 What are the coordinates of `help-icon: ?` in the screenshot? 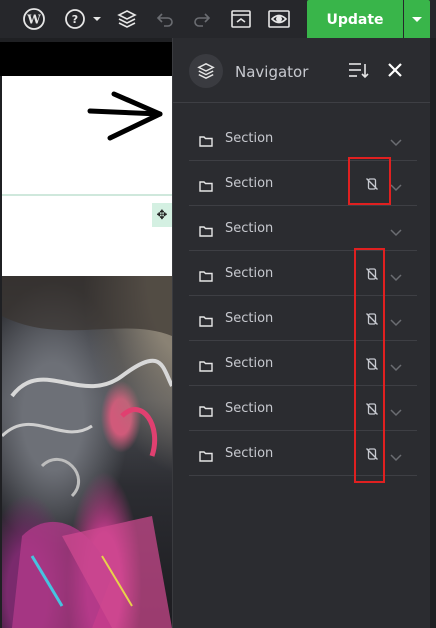 It's located at (84, 19).